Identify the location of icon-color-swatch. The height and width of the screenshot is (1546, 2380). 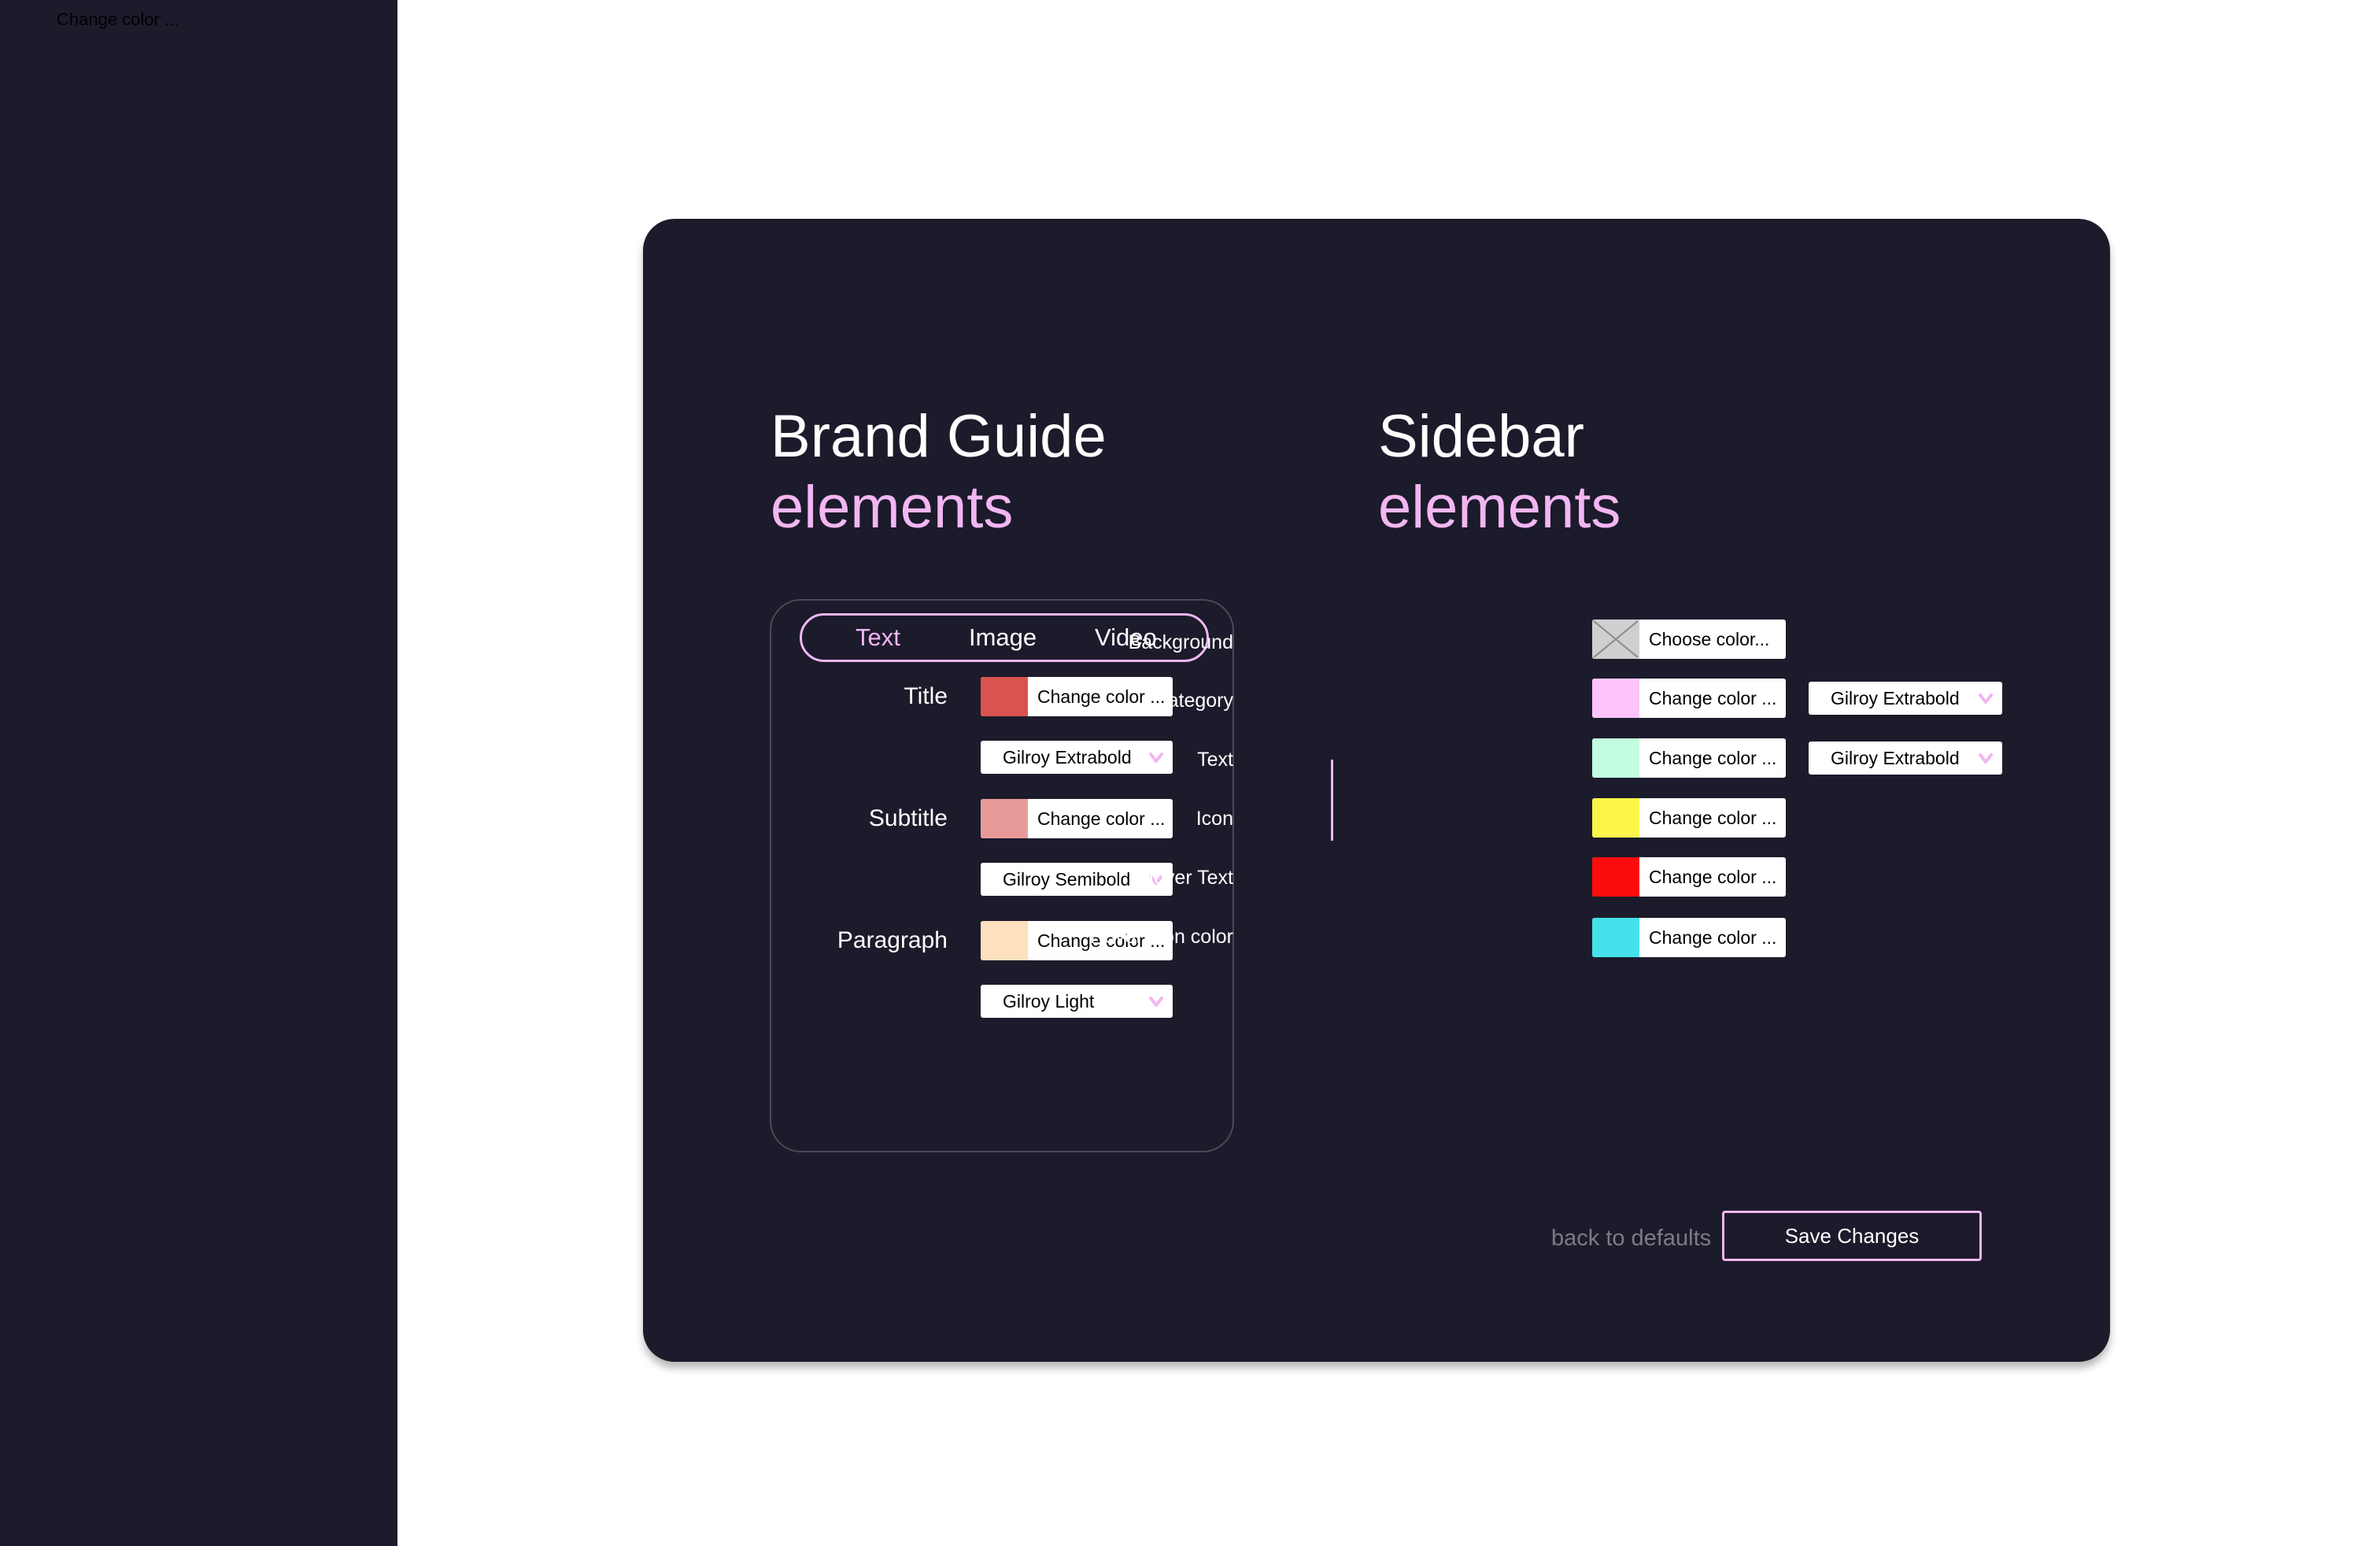
(1615, 818).